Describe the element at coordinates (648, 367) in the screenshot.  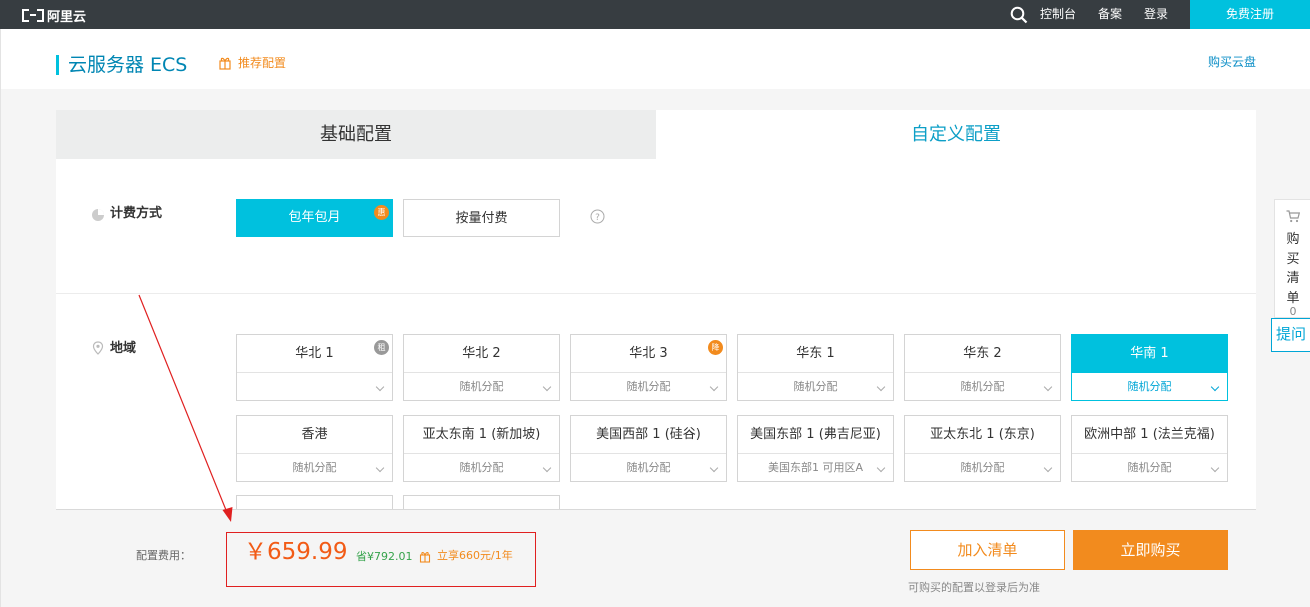
I see `region-option: 华北 3 随机分配 降` at that location.